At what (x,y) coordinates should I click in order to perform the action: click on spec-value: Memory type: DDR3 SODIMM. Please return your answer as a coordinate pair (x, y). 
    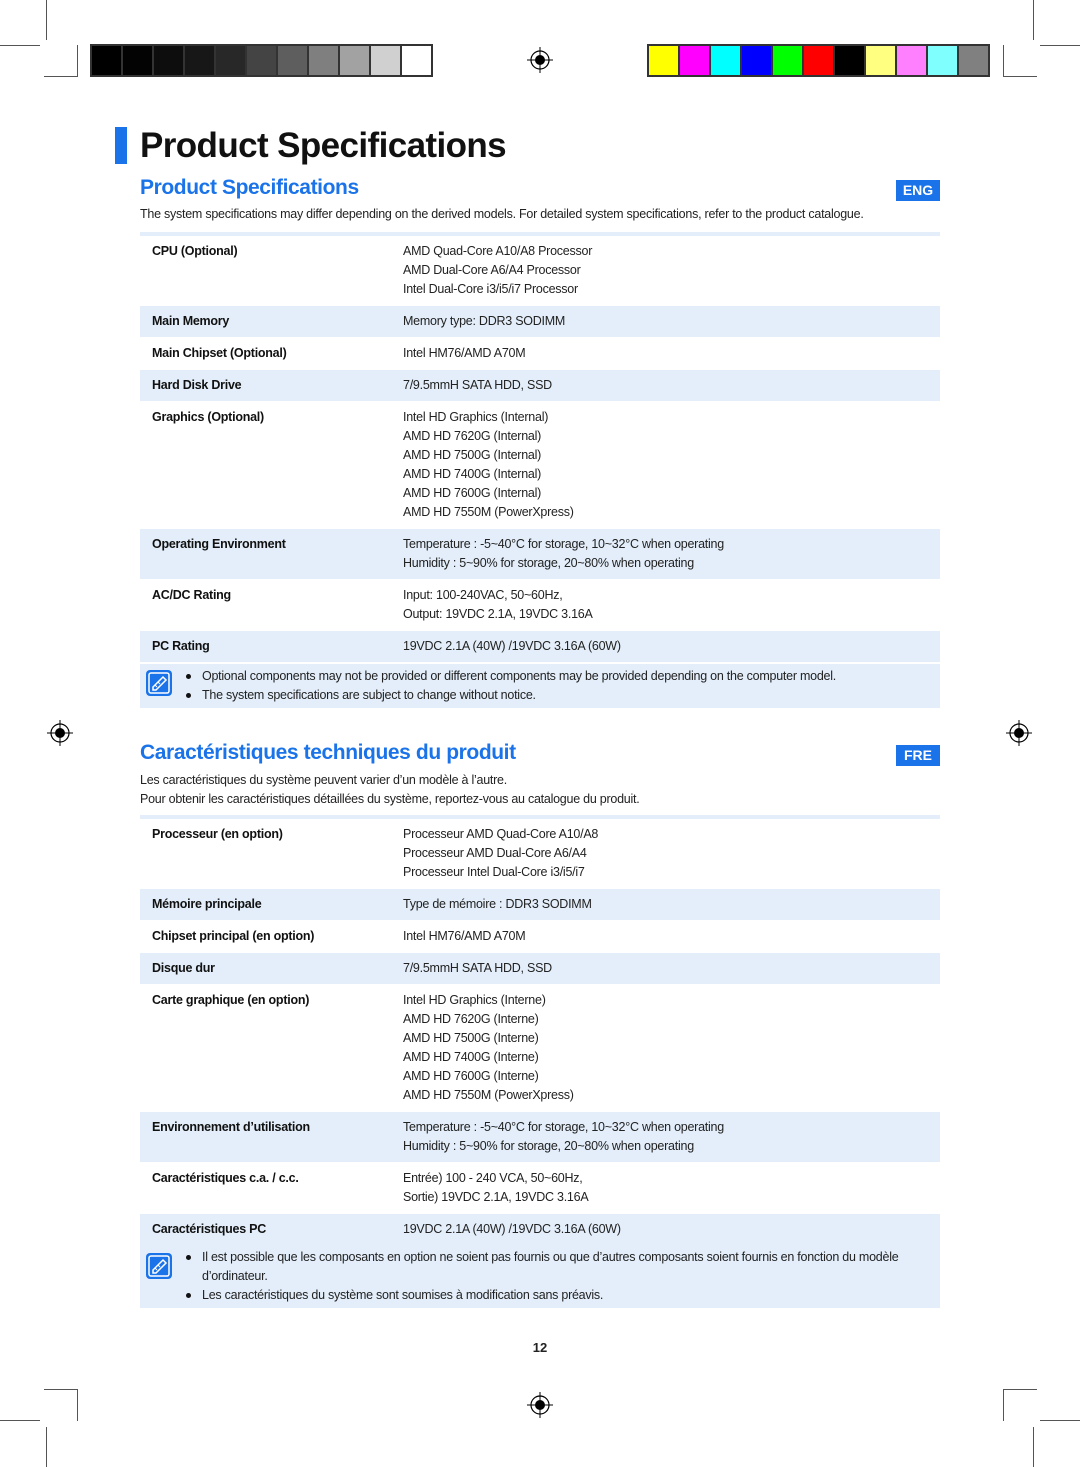
    Looking at the image, I should click on (484, 321).